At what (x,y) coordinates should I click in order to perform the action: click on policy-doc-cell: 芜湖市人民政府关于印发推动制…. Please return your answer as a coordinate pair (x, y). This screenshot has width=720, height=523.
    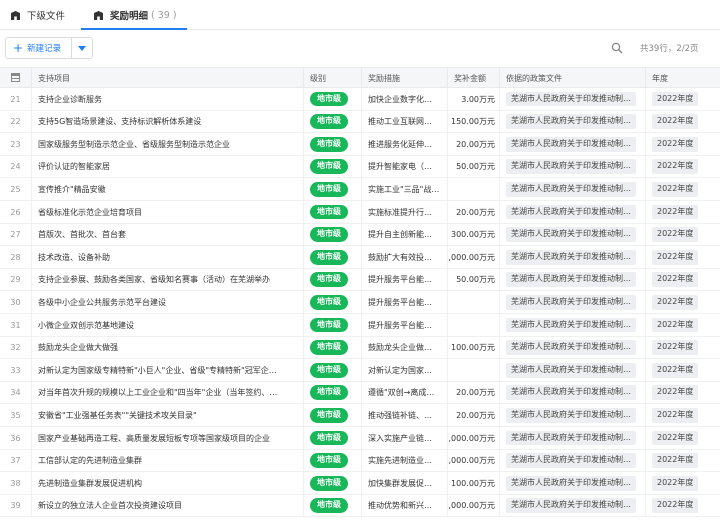
    Looking at the image, I should click on (573, 302).